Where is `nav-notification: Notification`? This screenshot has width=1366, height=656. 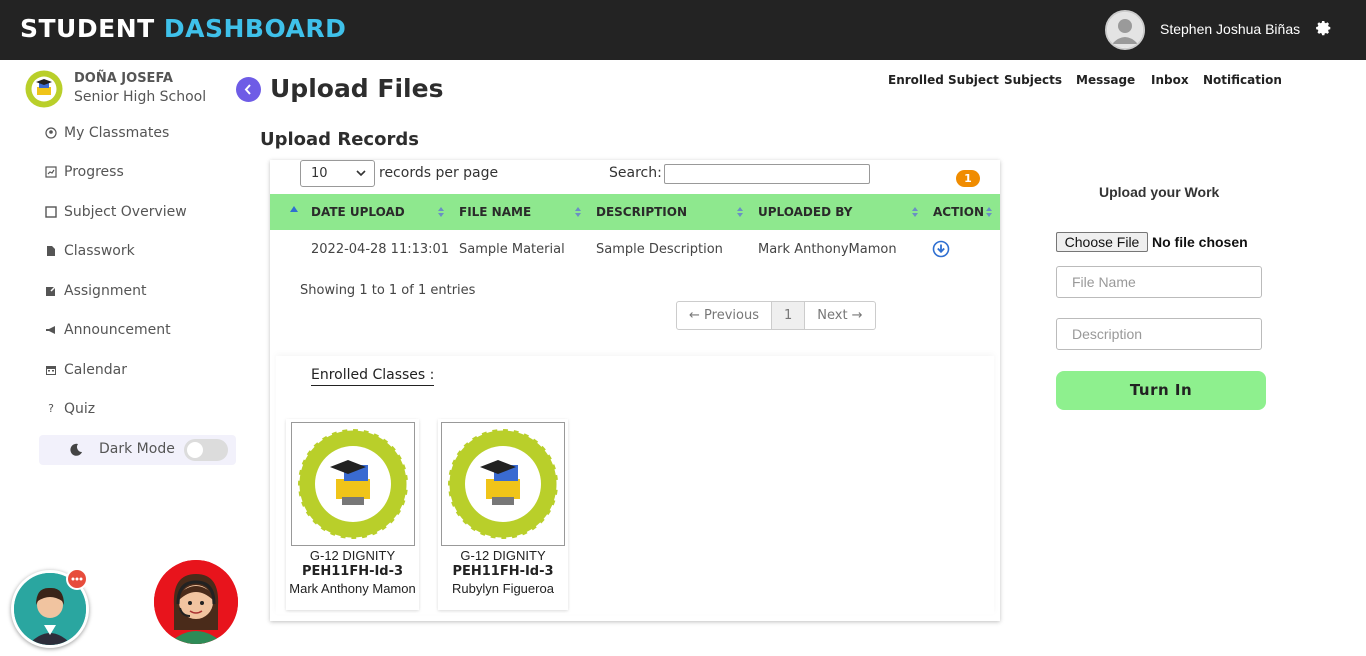 nav-notification: Notification is located at coordinates (1242, 80).